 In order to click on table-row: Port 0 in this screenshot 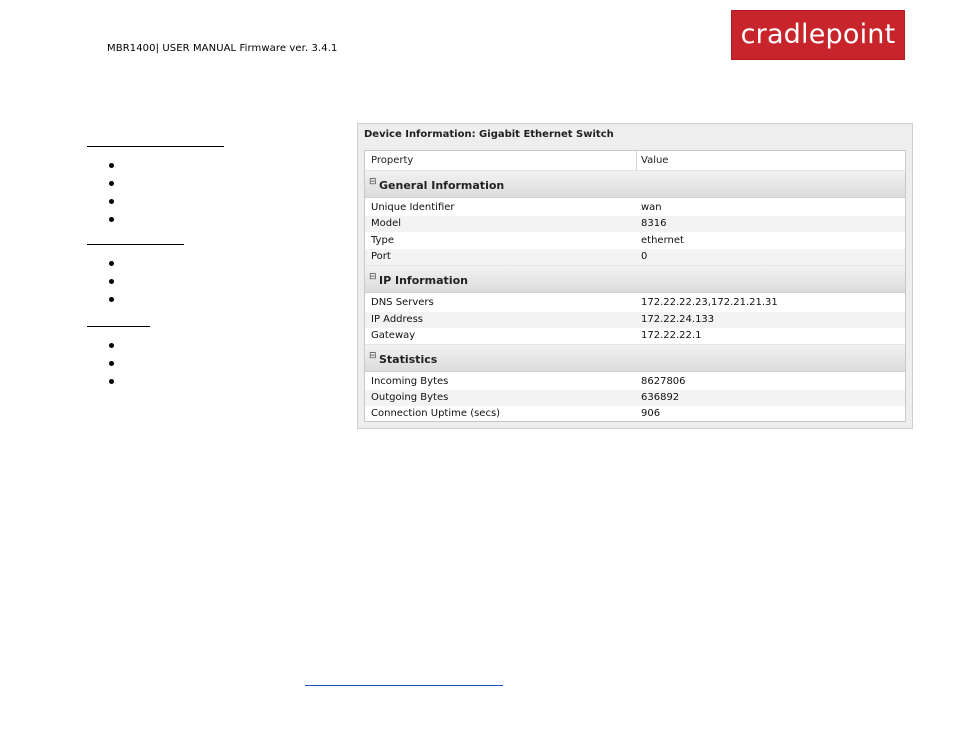, I will do `click(635, 257)`.